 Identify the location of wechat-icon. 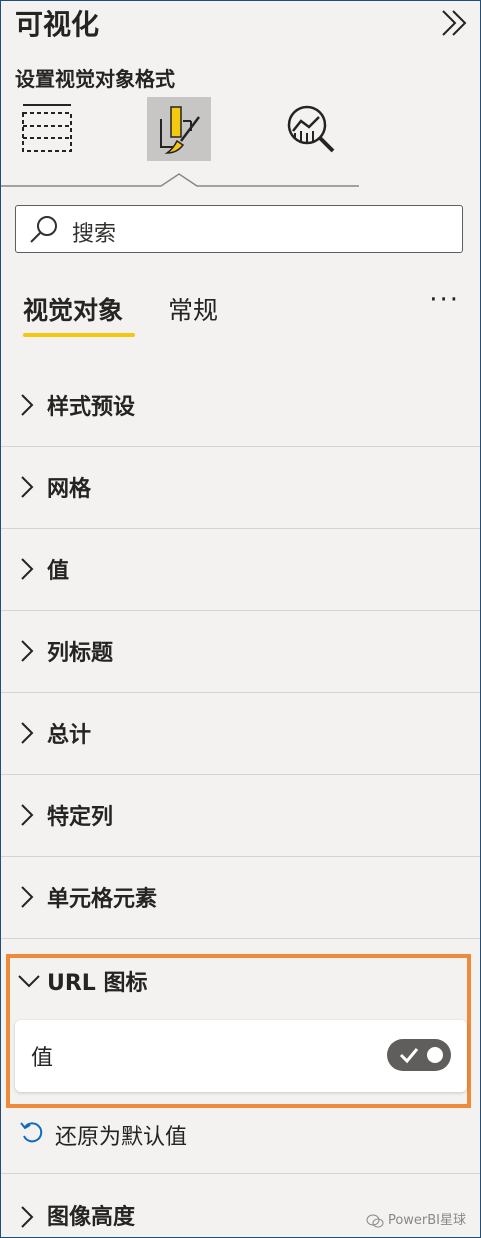
(375, 1220).